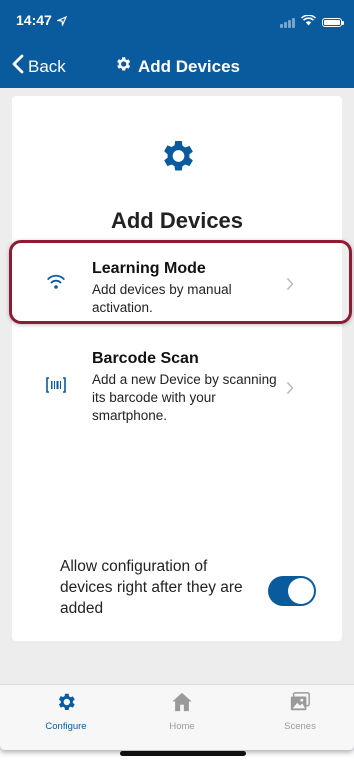  What do you see at coordinates (333, 22) in the screenshot?
I see `battery-icon` at bounding box center [333, 22].